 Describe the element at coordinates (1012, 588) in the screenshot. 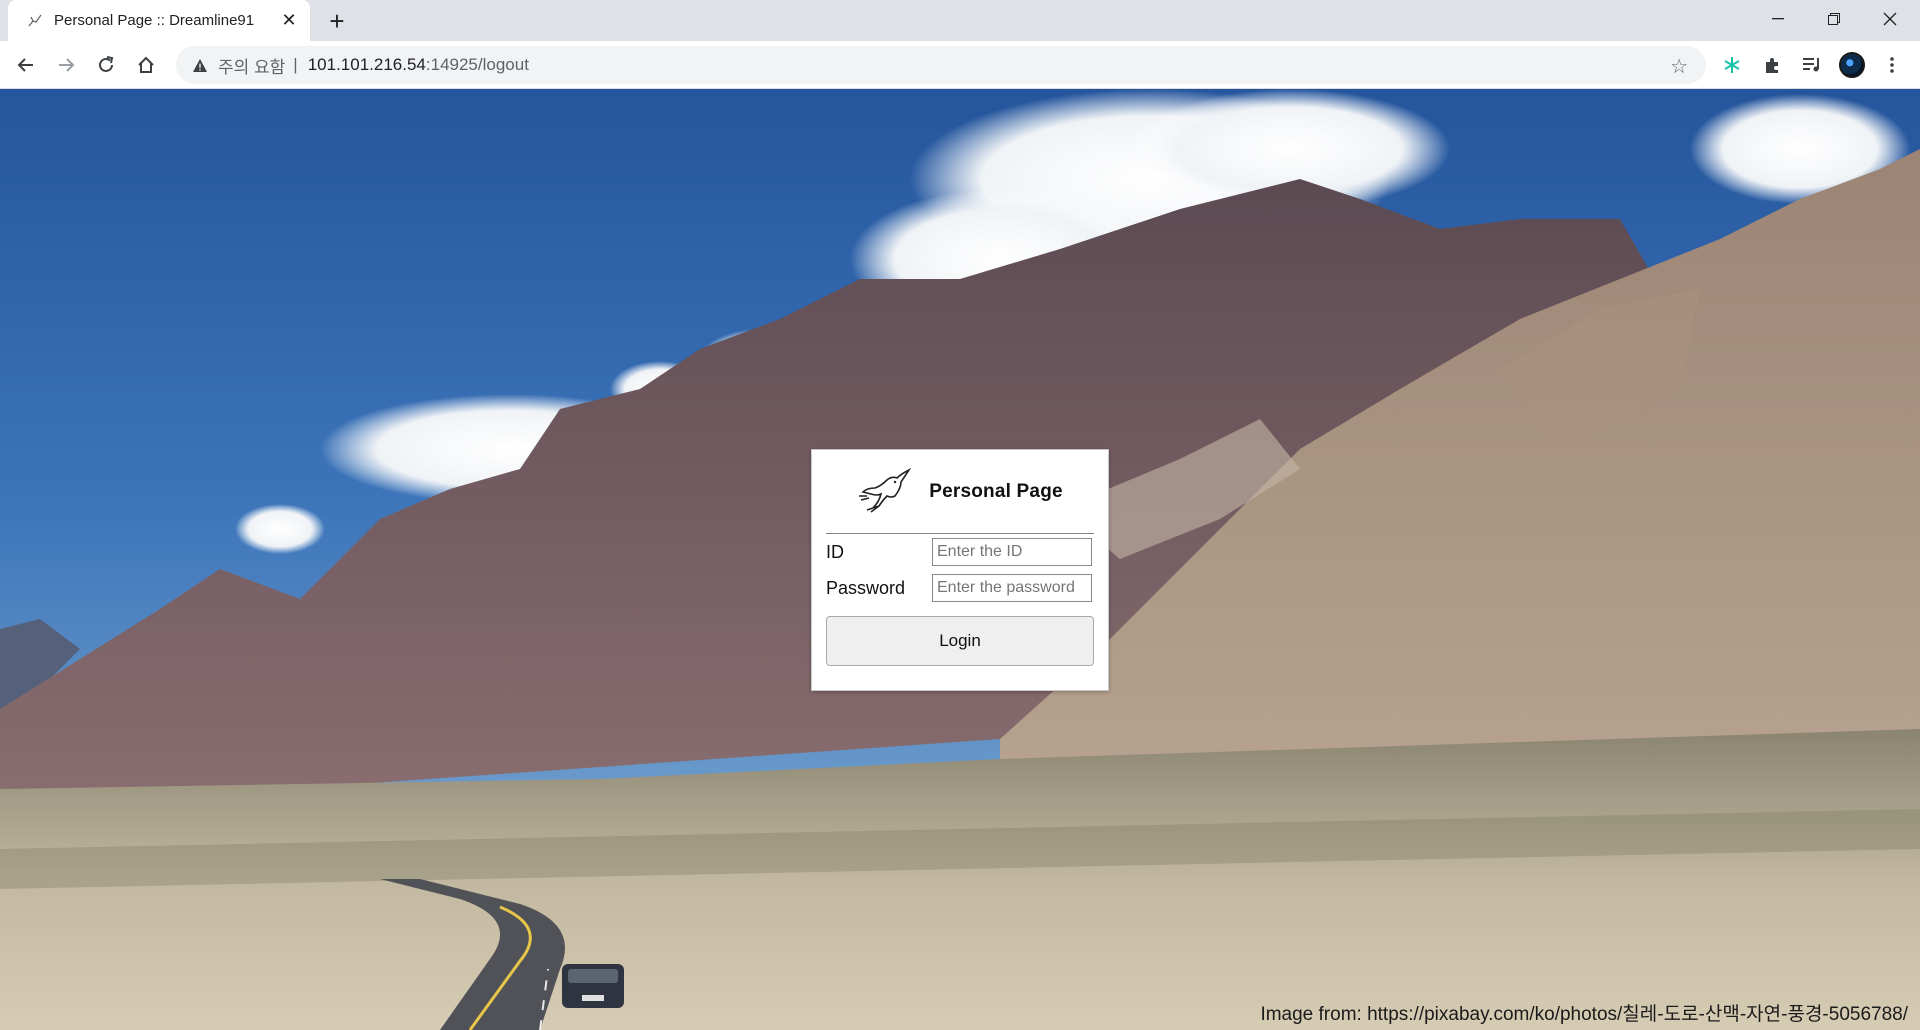

I see `password-input` at that location.